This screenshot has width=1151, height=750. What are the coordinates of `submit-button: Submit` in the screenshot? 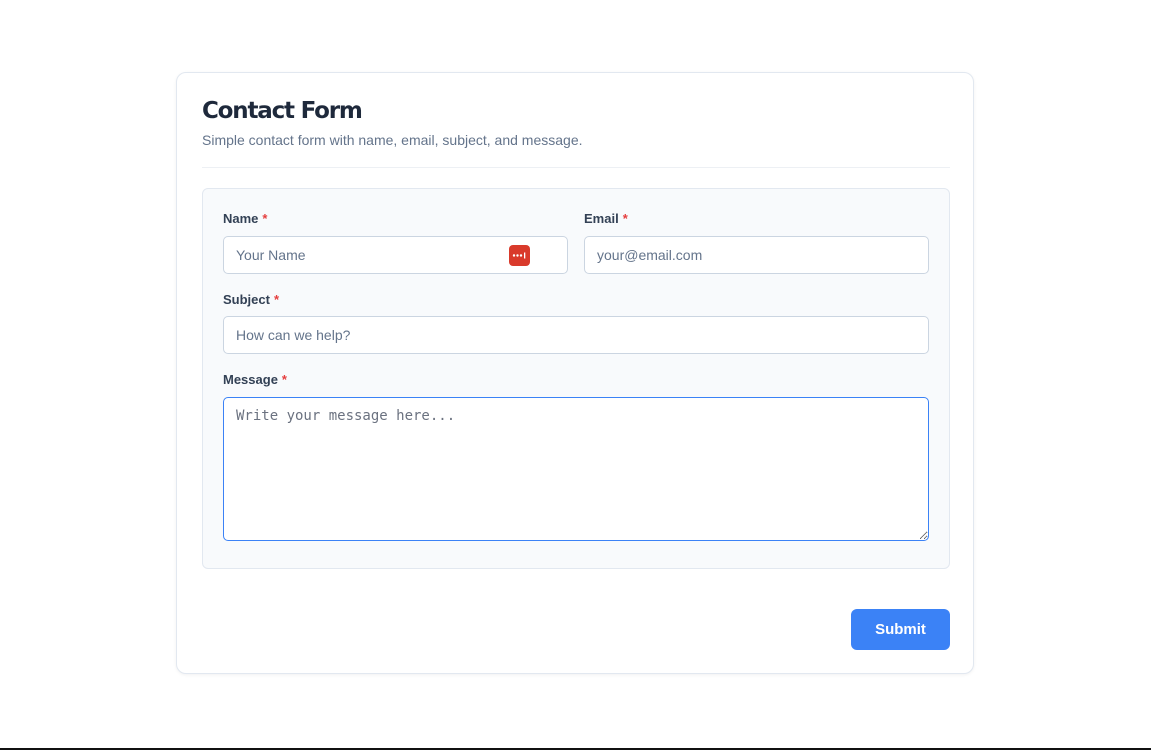 It's located at (900, 629).